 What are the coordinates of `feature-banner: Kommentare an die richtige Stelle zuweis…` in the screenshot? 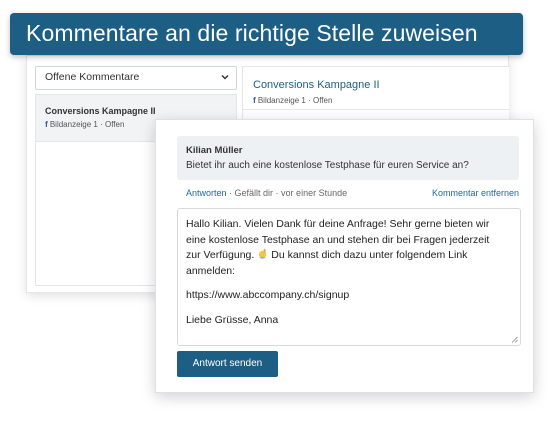 It's located at (266, 34).